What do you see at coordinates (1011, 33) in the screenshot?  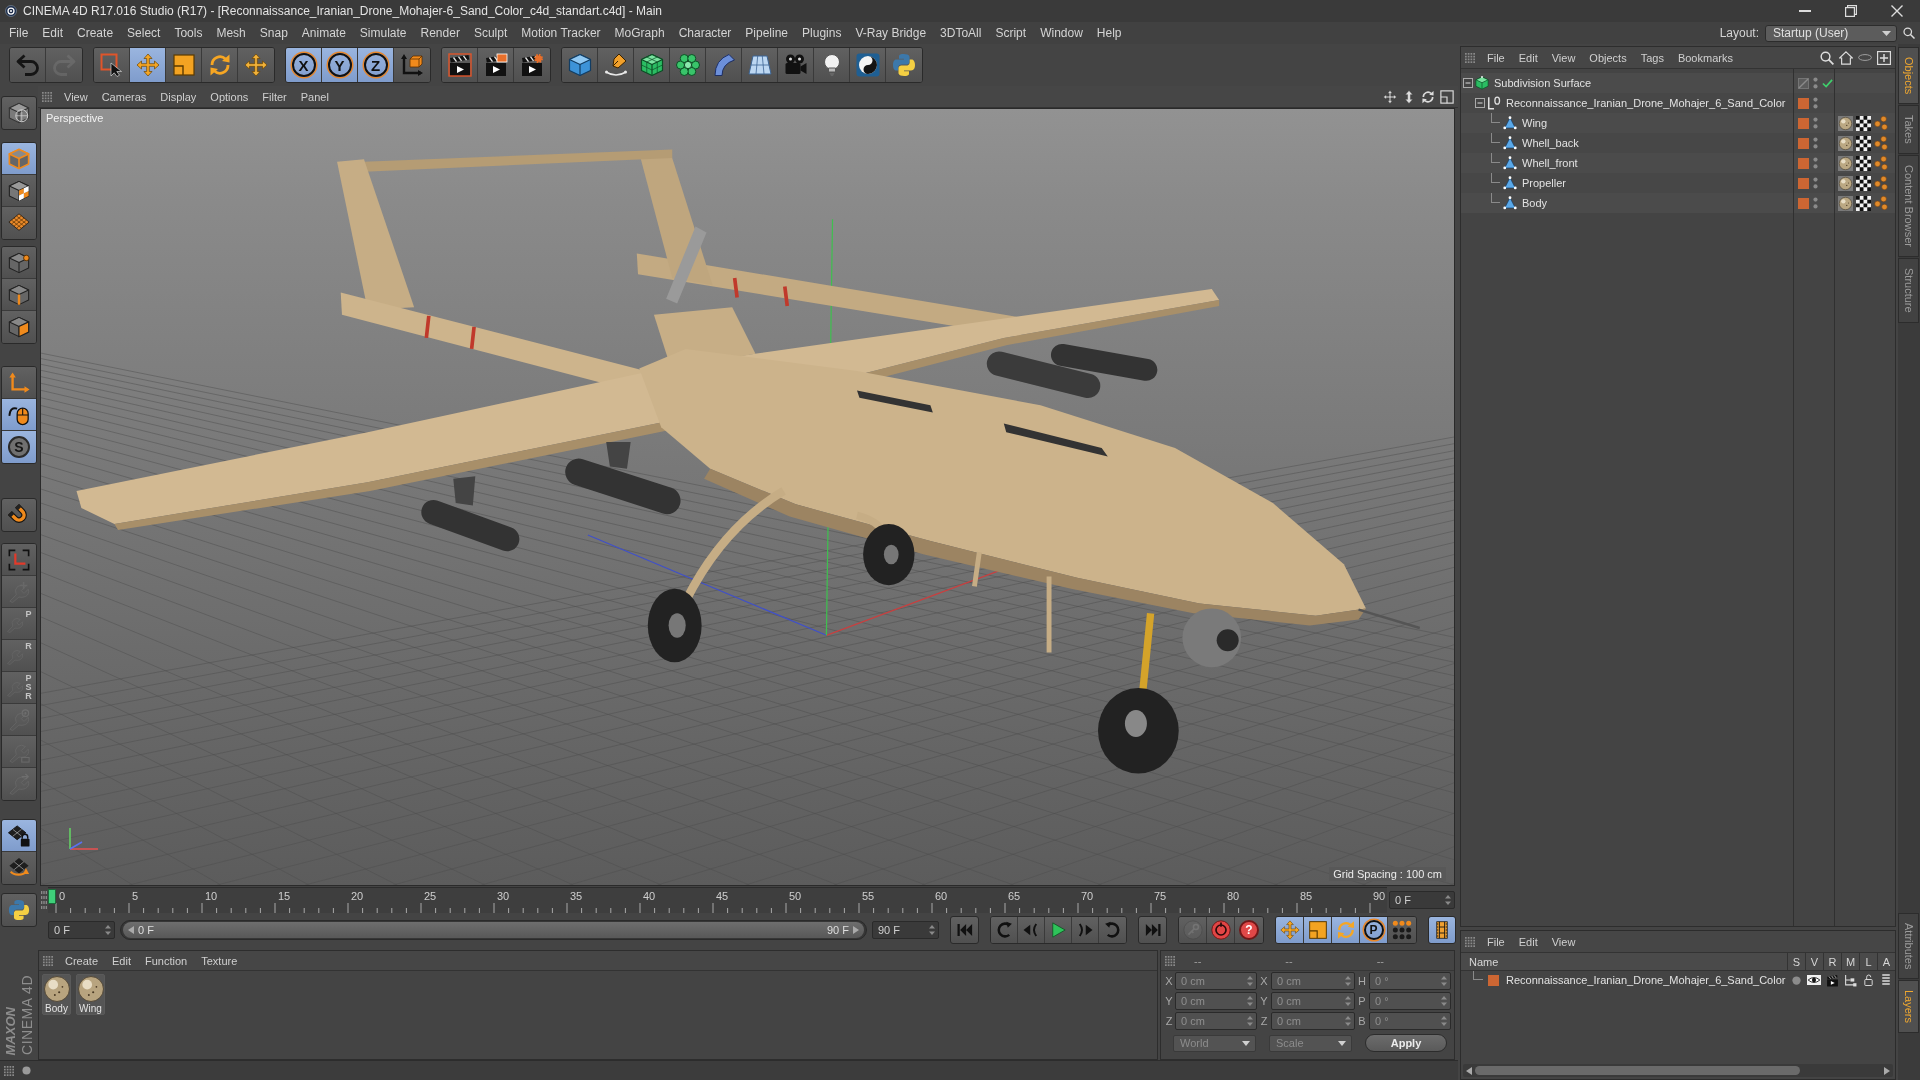 I see `menu-item: Script` at bounding box center [1011, 33].